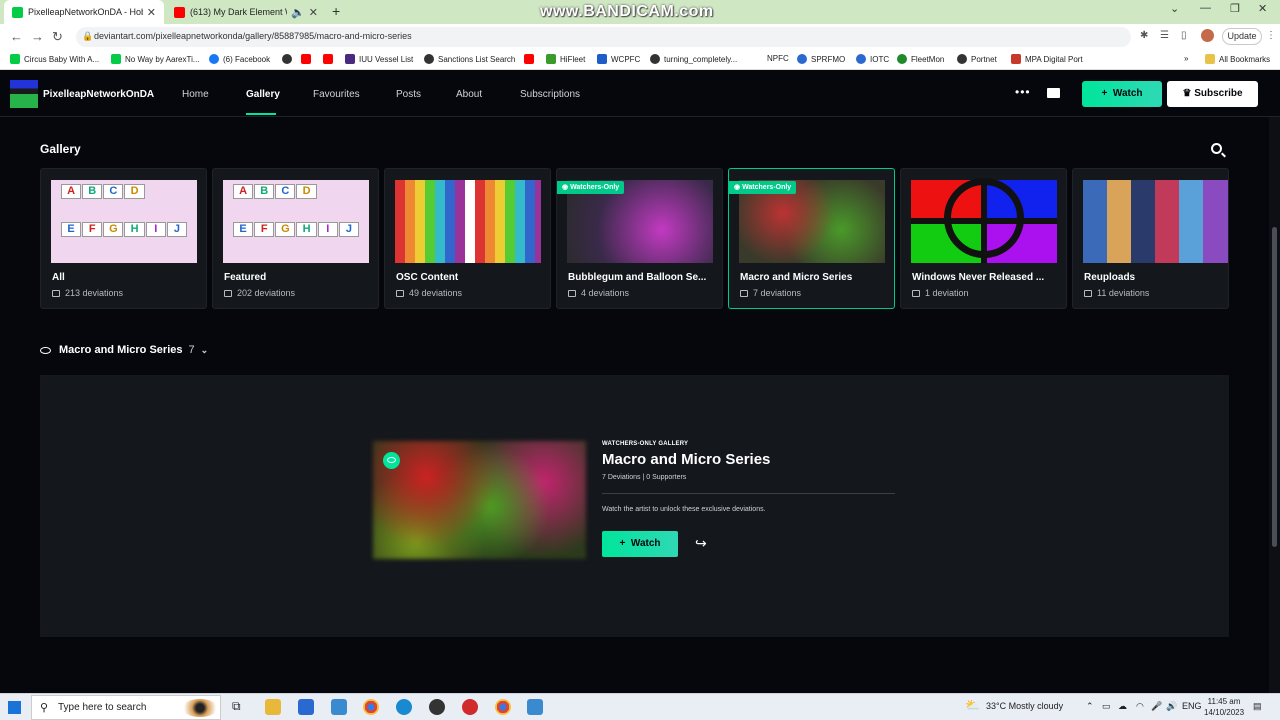 This screenshot has width=1280, height=720. Describe the element at coordinates (1257, 706) in the screenshot. I see `notifications-icon: ▤` at that location.